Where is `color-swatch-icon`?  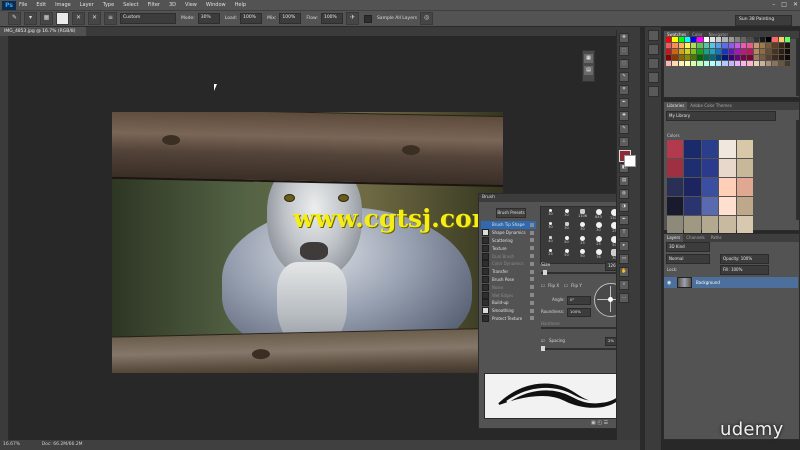 color-swatch-icon is located at coordinates (62, 18).